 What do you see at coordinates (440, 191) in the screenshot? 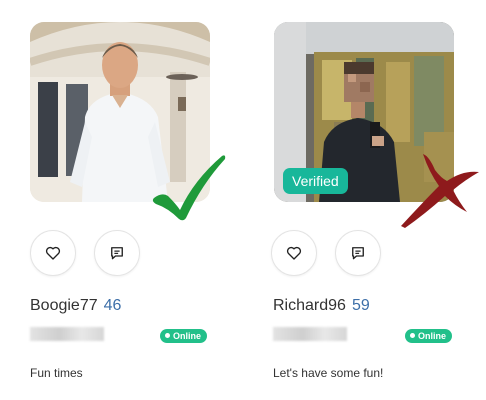
I see `cross-icon-graphic` at bounding box center [440, 191].